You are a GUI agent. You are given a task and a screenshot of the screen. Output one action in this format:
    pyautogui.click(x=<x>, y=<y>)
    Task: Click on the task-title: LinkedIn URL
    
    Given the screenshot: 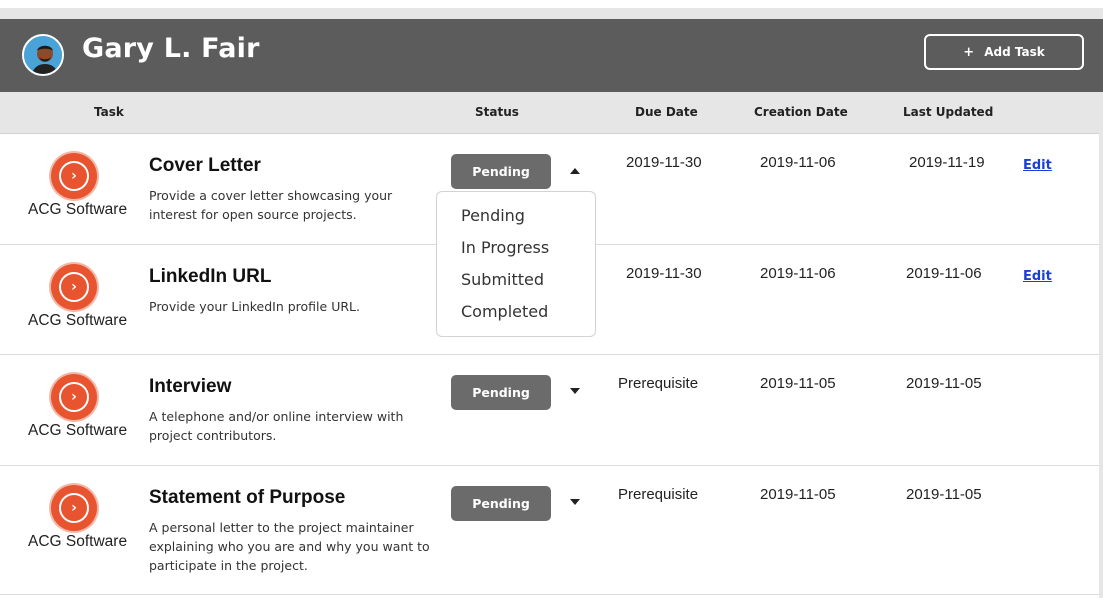 What is the action you would take?
    pyautogui.click(x=210, y=276)
    